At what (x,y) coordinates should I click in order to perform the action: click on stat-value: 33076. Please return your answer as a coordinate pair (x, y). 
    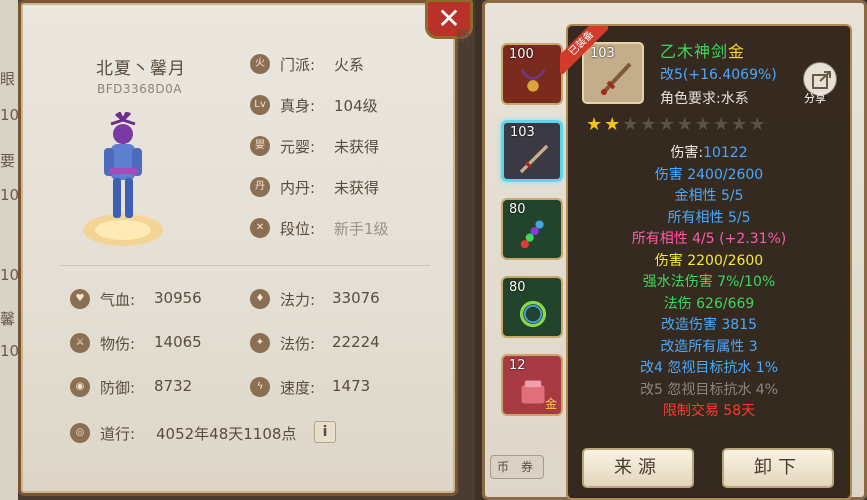
    Looking at the image, I should click on (356, 298).